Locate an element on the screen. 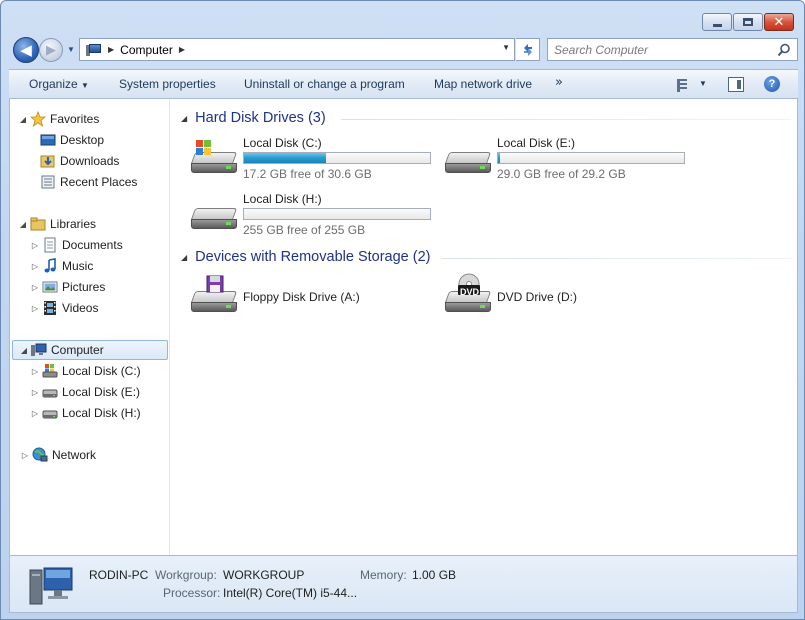 The height and width of the screenshot is (620, 805). computer-name: RODIN-PC is located at coordinates (119, 575).